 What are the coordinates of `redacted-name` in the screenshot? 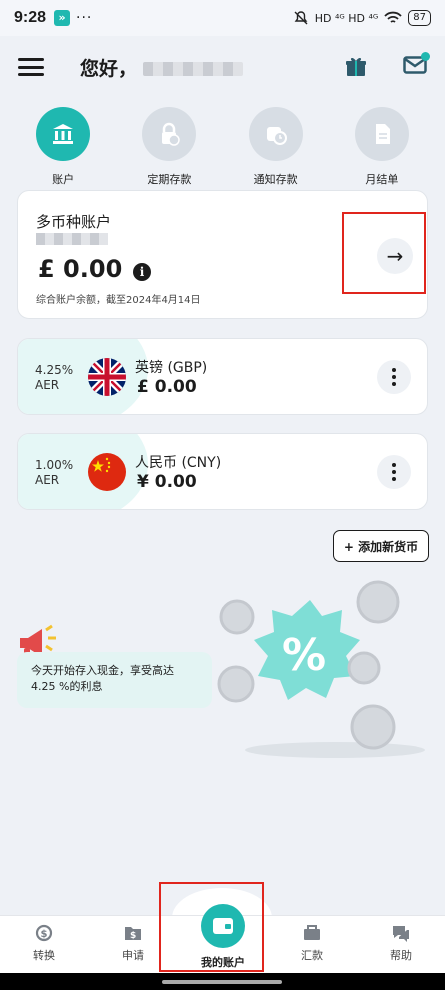 It's located at (193, 69).